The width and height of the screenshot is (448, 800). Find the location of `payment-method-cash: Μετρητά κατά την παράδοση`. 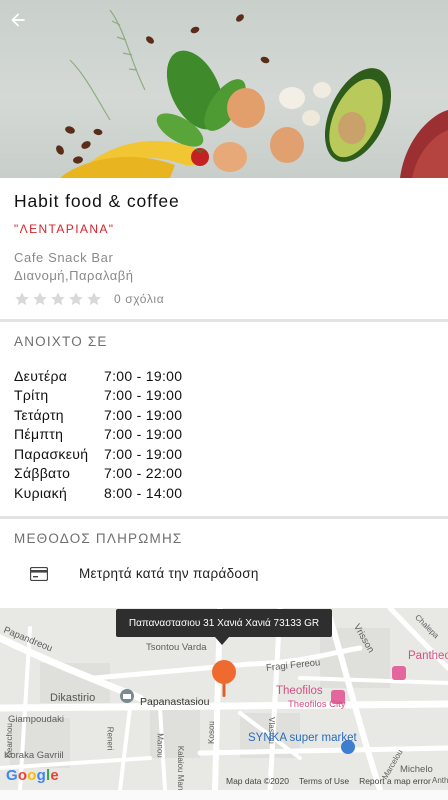

payment-method-cash: Μετρητά κατά την παράδοση is located at coordinates (144, 573).